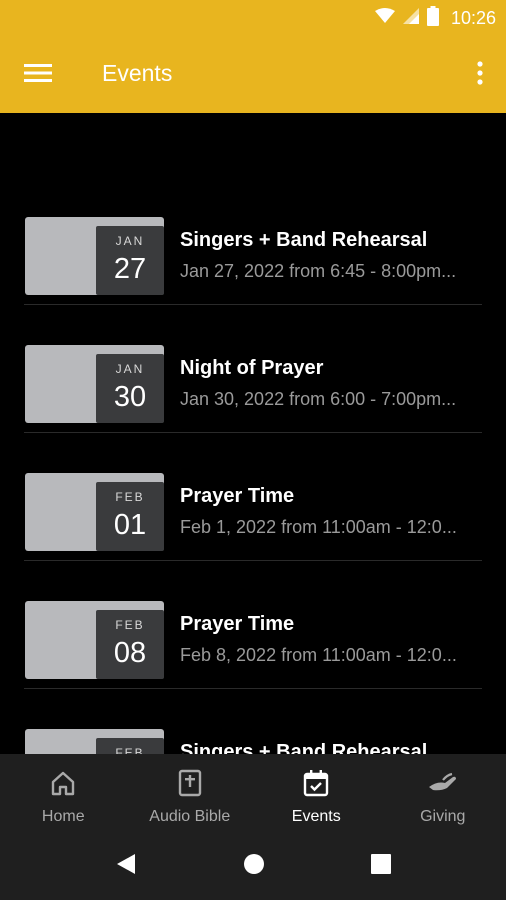 This screenshot has height=900, width=506. I want to click on page-title: Events, so click(137, 73).